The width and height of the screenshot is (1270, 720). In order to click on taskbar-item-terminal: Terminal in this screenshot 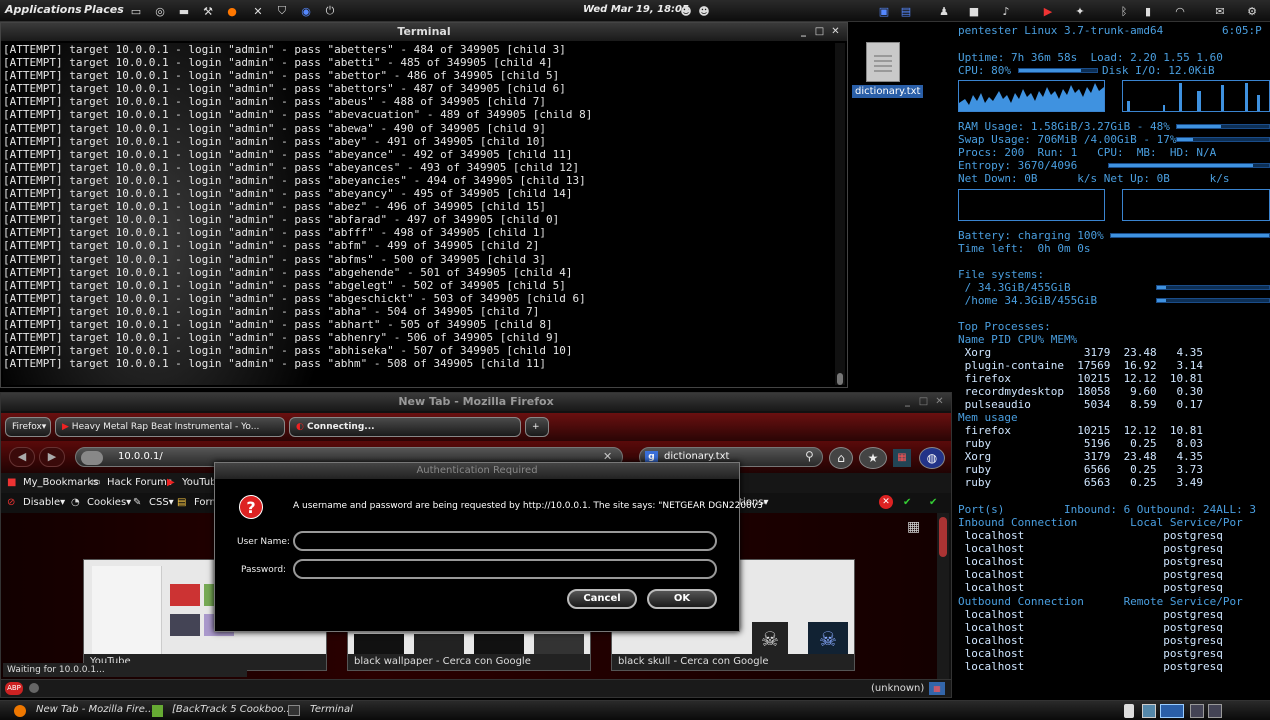, I will do `click(331, 709)`.